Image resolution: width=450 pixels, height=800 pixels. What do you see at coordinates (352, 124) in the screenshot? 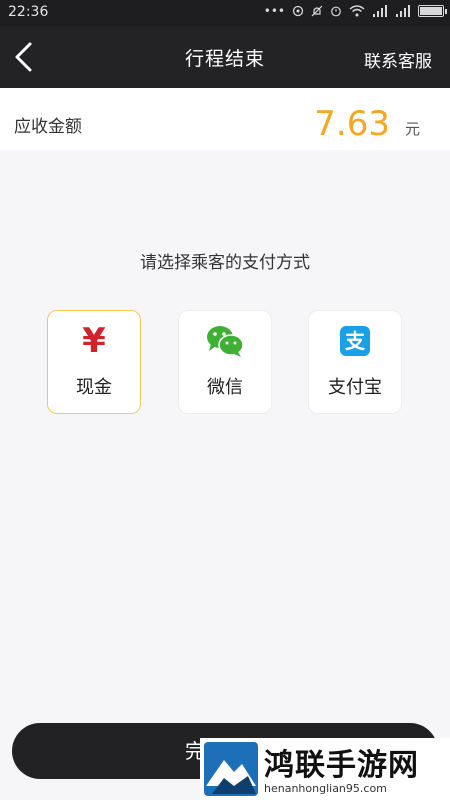
I see `amount-value: 7.63` at bounding box center [352, 124].